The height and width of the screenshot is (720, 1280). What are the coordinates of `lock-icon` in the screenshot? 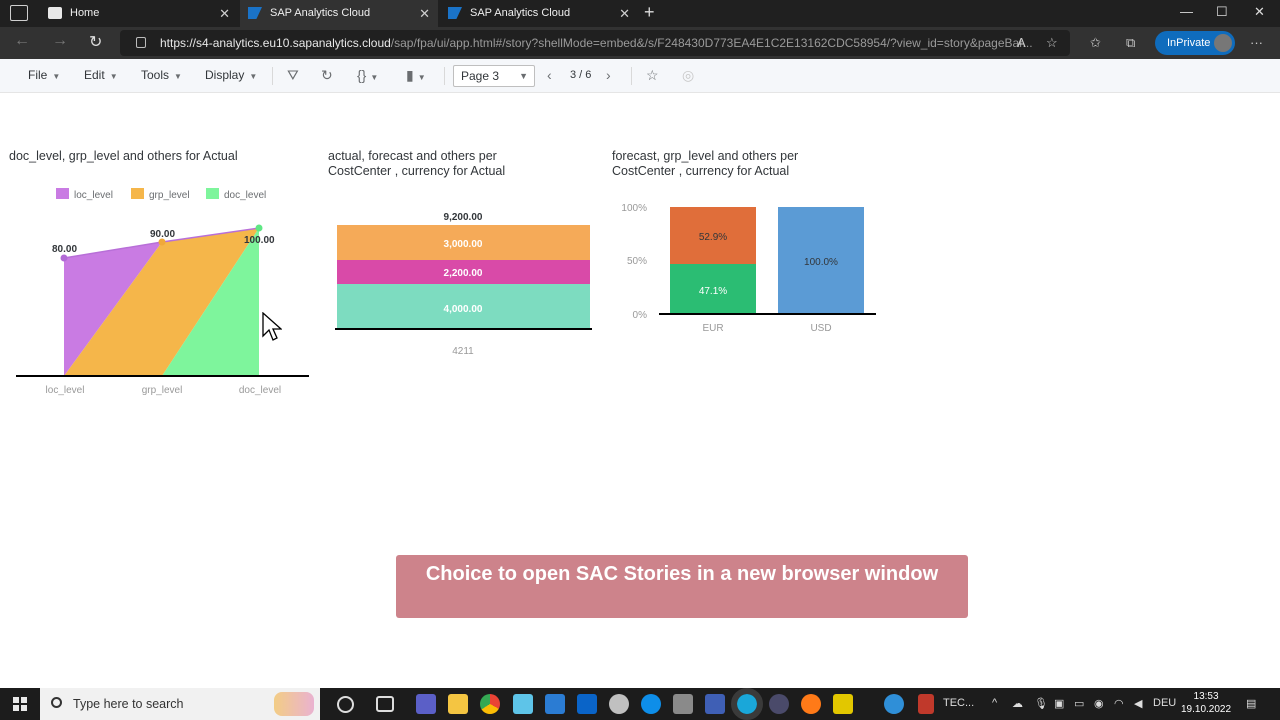 It's located at (141, 42).